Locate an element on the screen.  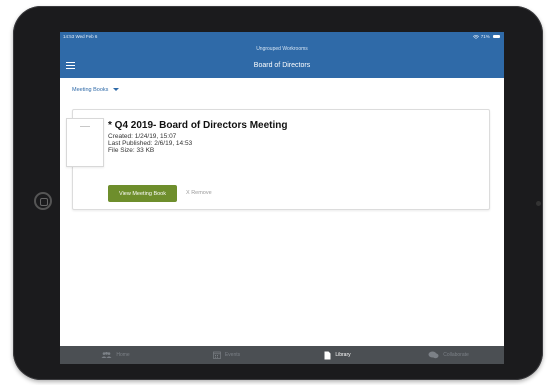
tab-home-label: Home is located at coordinates (123, 355).